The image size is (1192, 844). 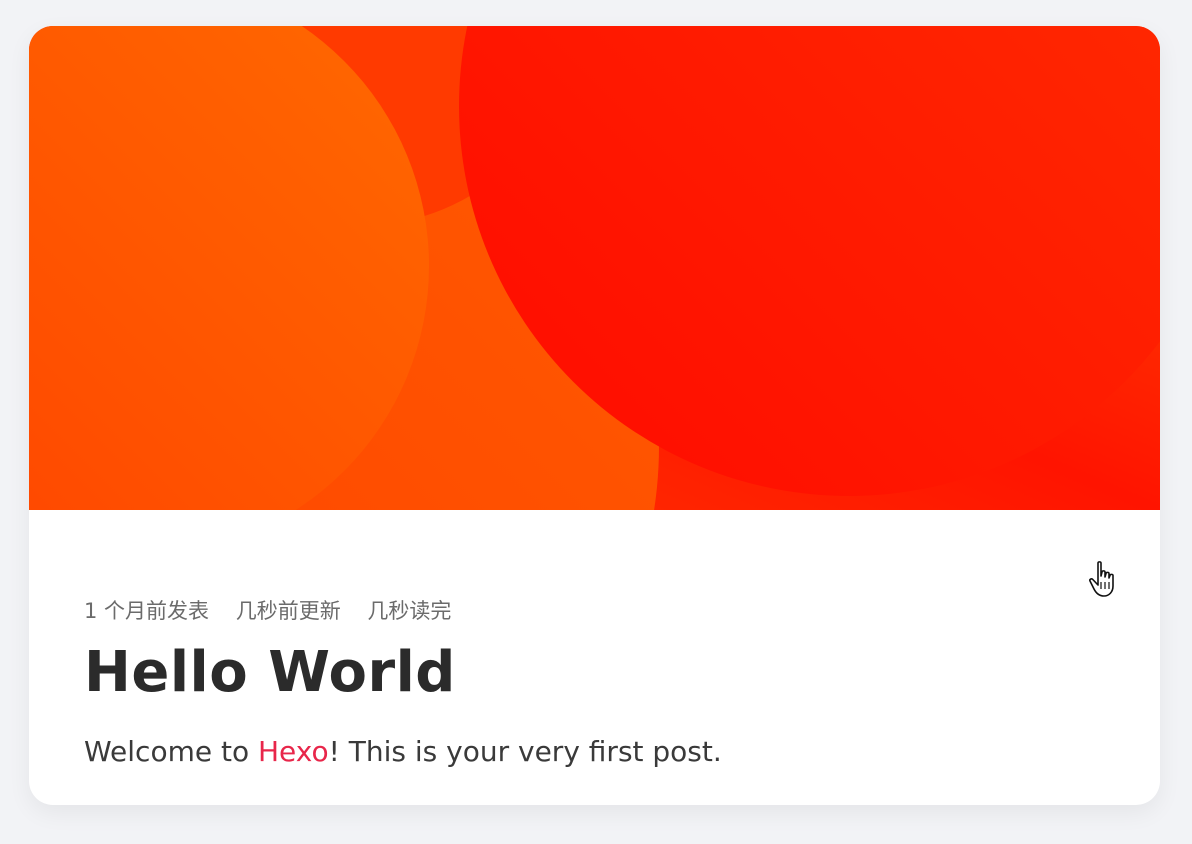 What do you see at coordinates (147, 611) in the screenshot?
I see `published-date: 1 个月前发表` at bounding box center [147, 611].